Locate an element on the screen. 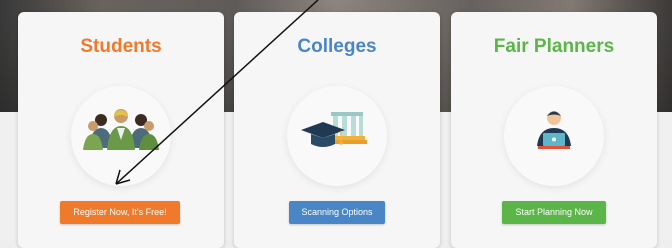 Image resolution: width=672 pixels, height=248 pixels. students-icon-circle is located at coordinates (121, 136).